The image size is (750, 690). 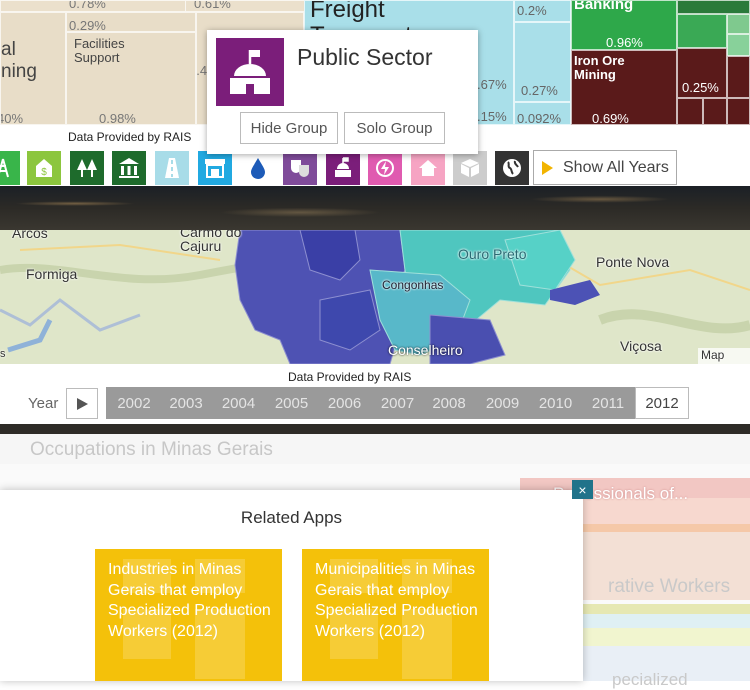 I want to click on occupations-title: Occupations in Minas Gerais, so click(x=151, y=449).